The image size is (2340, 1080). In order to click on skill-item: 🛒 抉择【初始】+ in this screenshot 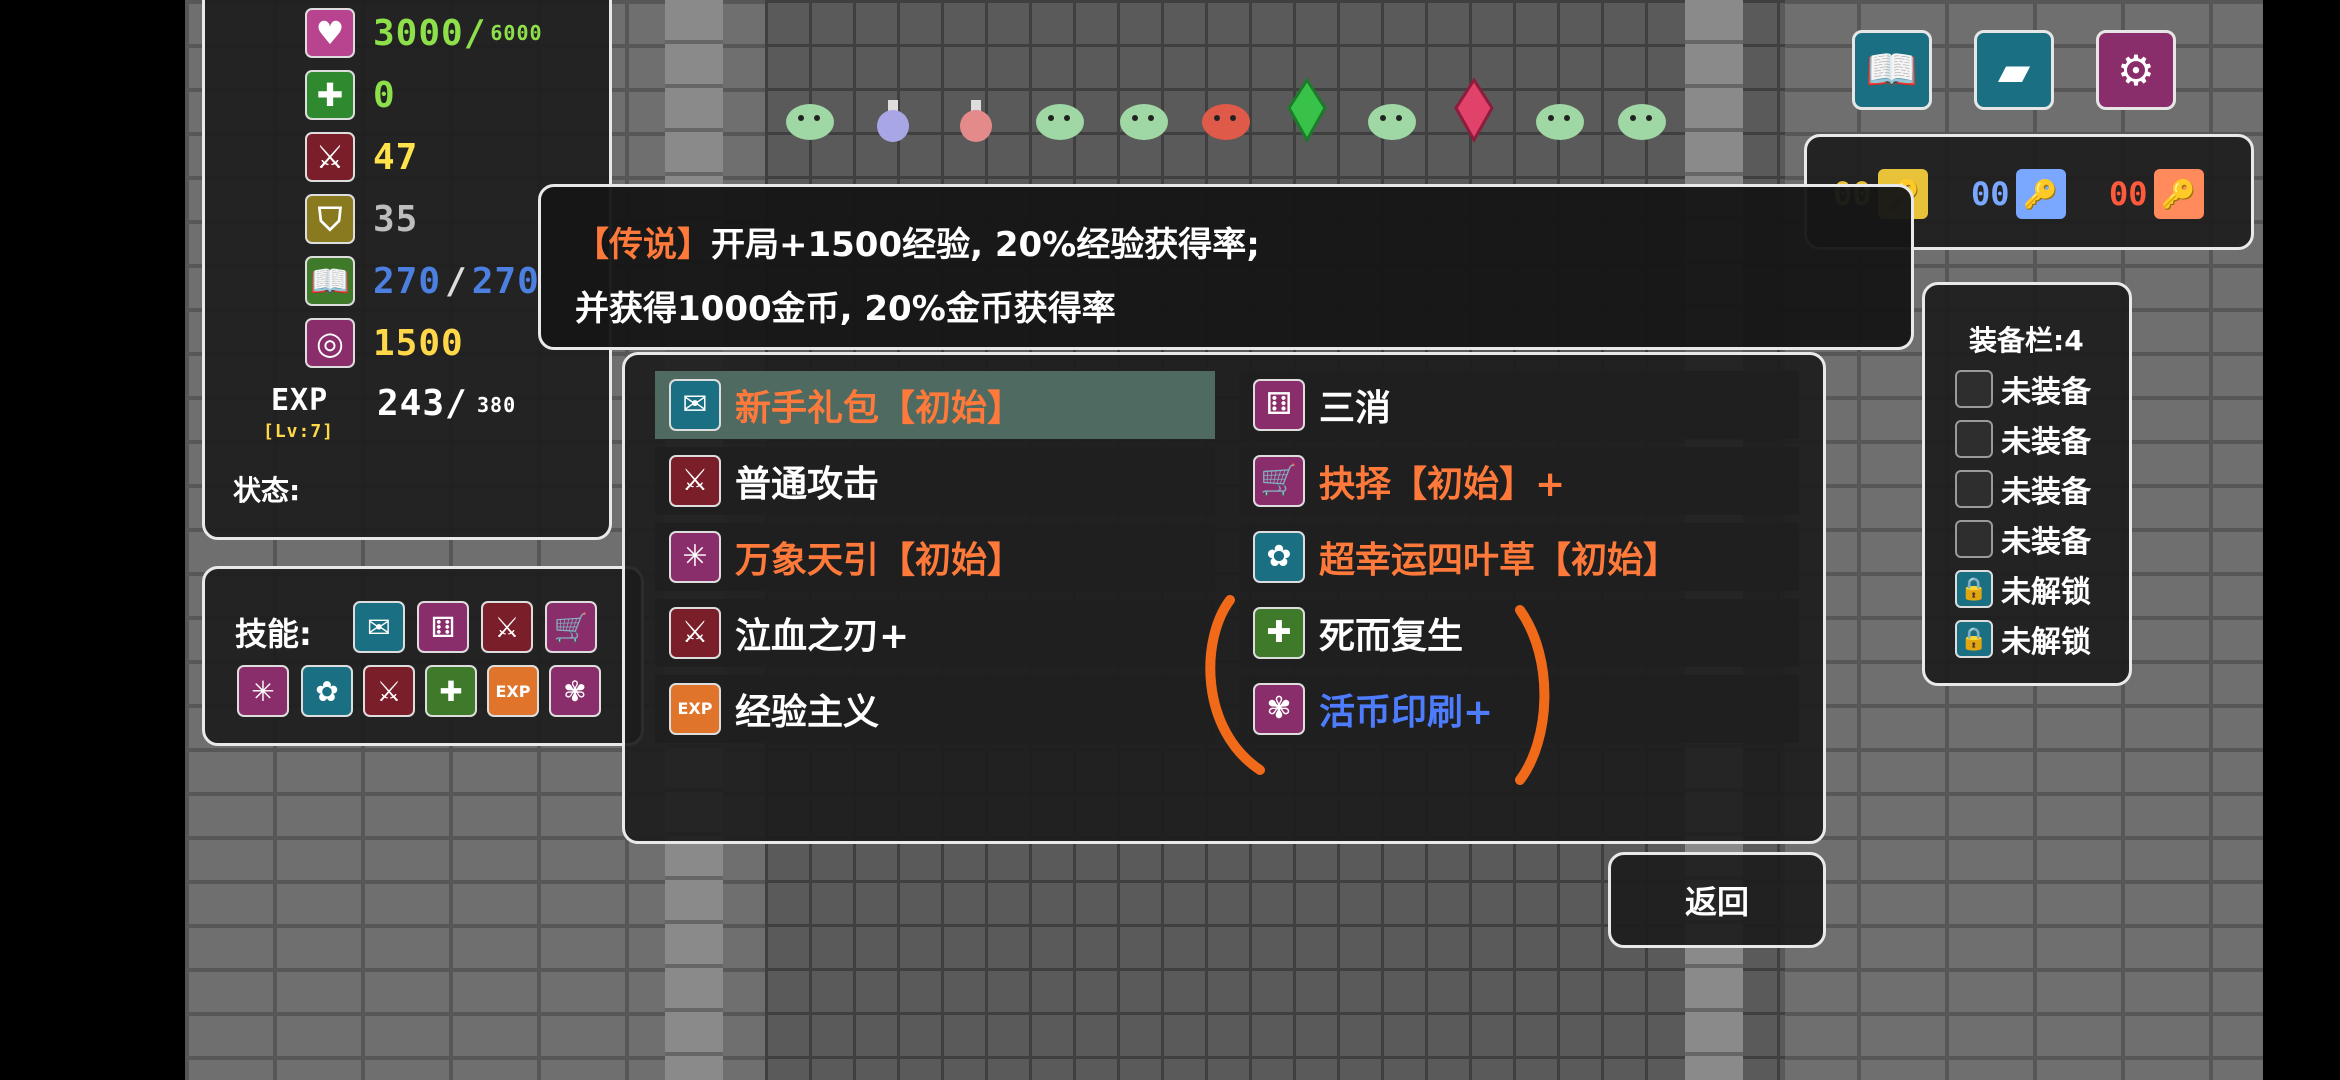, I will do `click(1519, 481)`.